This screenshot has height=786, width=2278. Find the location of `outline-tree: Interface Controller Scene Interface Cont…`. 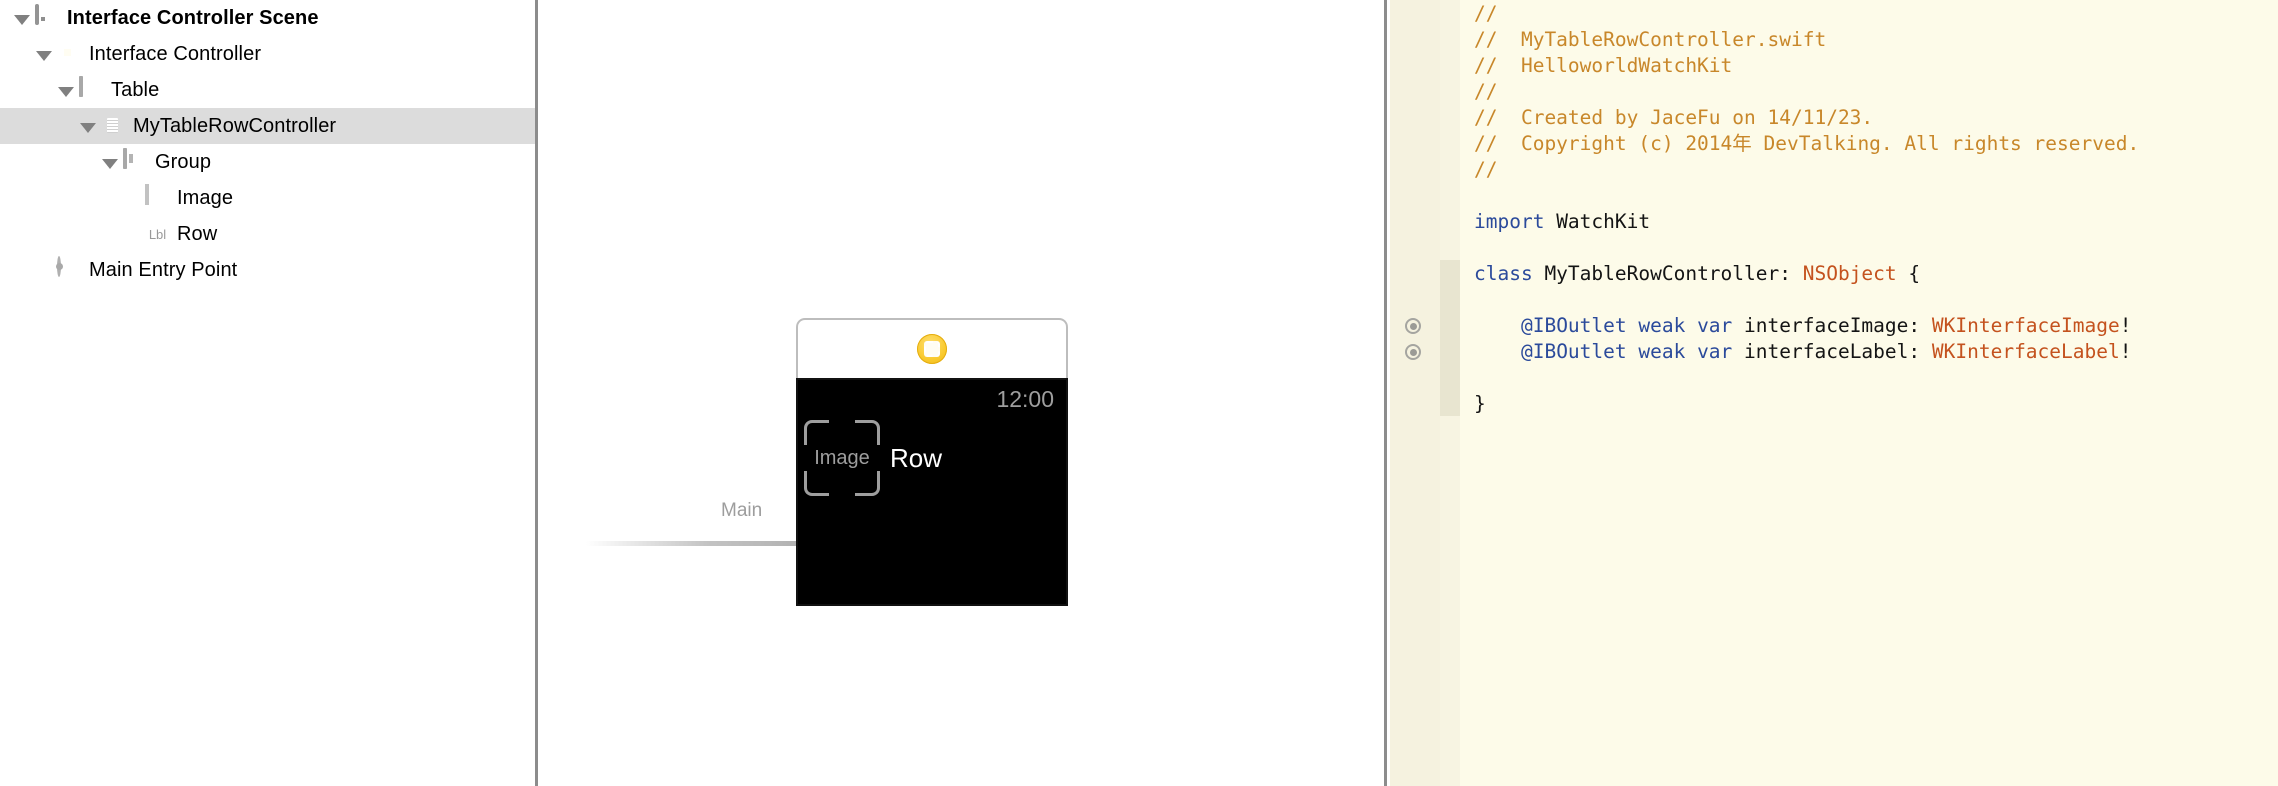

outline-tree: Interface Controller Scene Interface Cont… is located at coordinates (269, 144).